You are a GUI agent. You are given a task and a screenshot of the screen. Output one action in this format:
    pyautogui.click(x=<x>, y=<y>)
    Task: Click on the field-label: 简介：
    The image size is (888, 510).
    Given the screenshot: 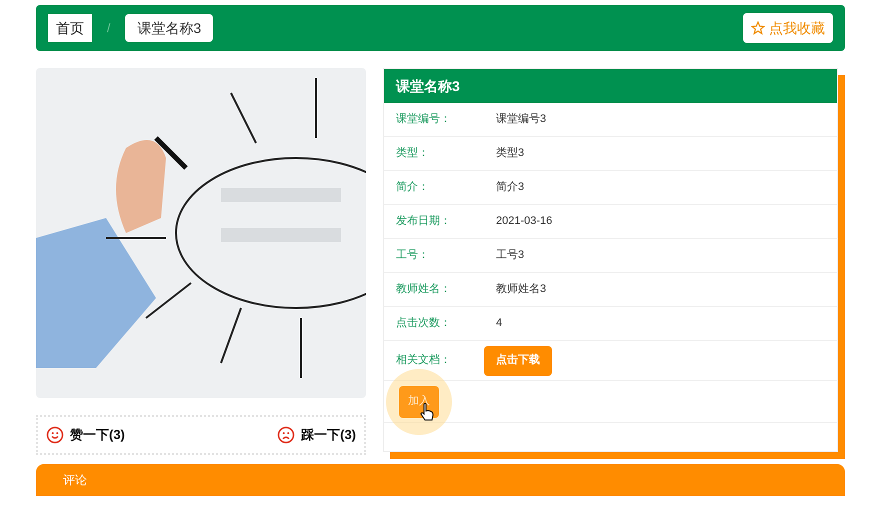 What is the action you would take?
    pyautogui.click(x=413, y=188)
    